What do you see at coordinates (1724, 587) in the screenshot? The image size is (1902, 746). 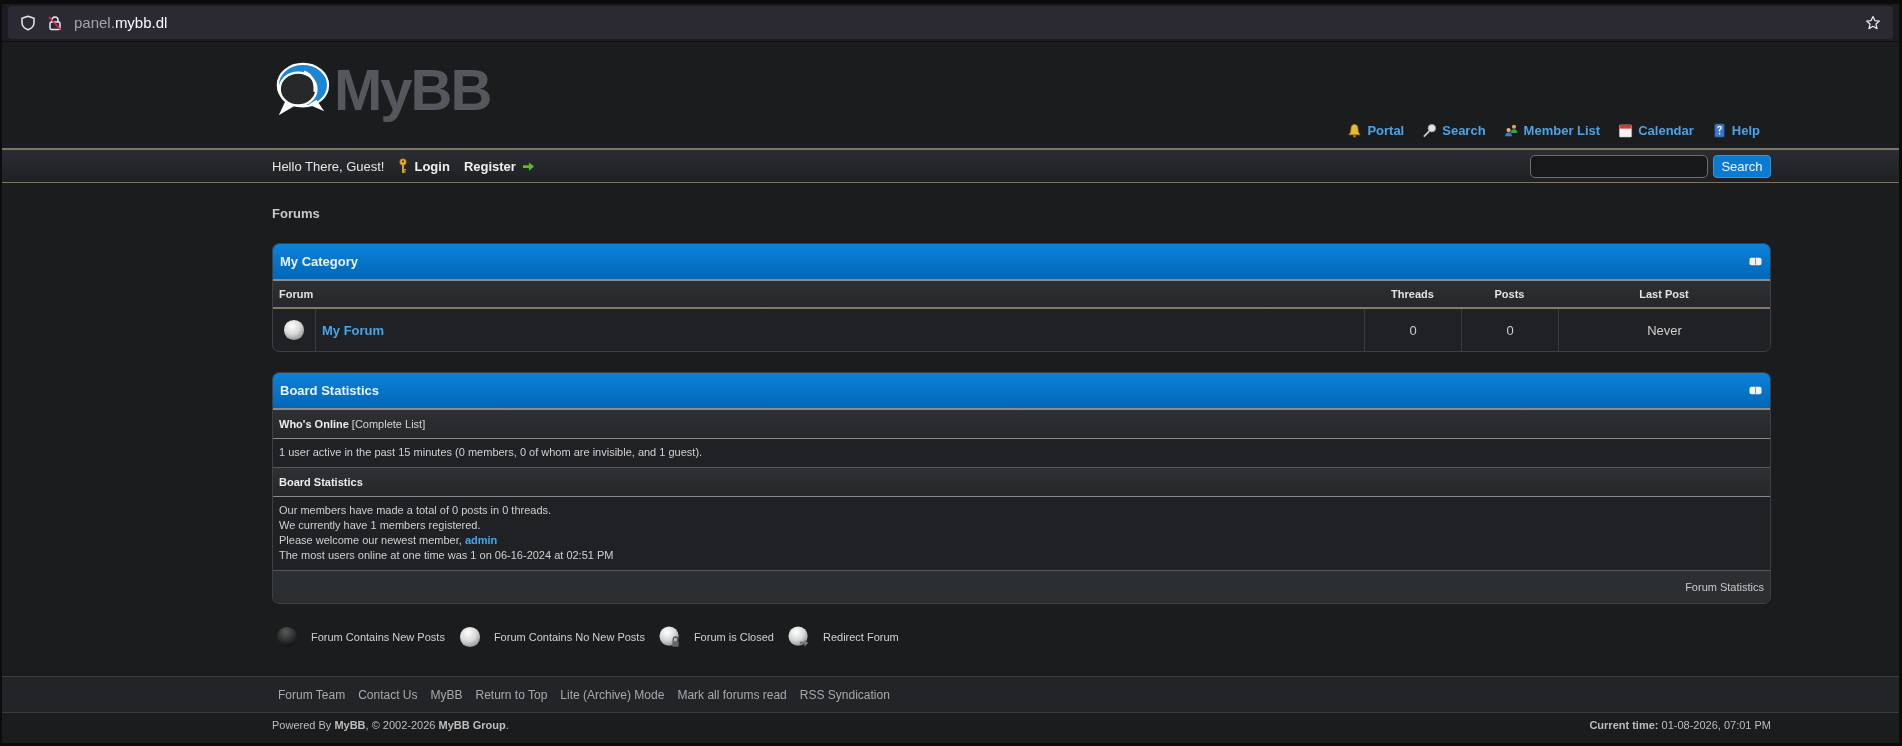 I see `forum-statistics-link: Forum Statistics` at bounding box center [1724, 587].